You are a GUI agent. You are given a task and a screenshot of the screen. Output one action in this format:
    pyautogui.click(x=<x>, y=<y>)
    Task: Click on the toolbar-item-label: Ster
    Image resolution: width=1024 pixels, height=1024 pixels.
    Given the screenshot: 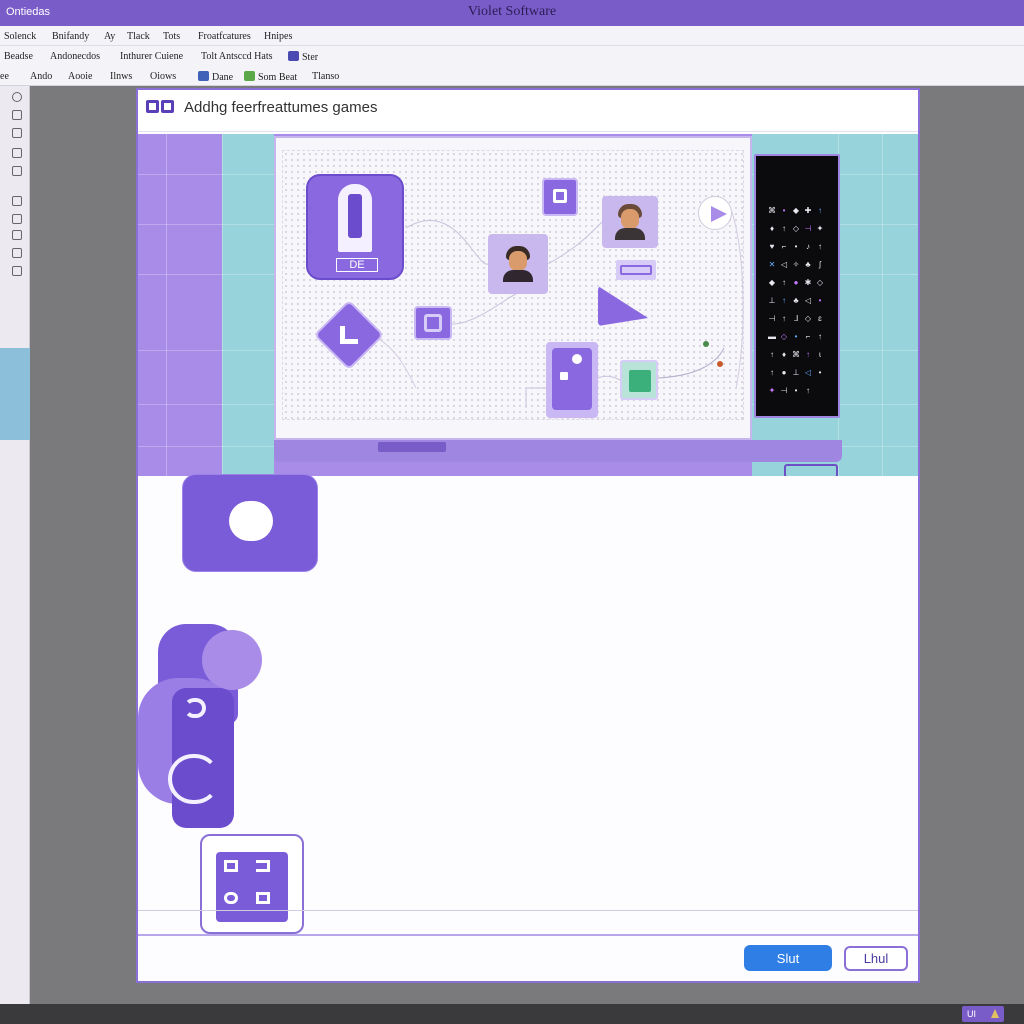 What is the action you would take?
    pyautogui.click(x=310, y=57)
    